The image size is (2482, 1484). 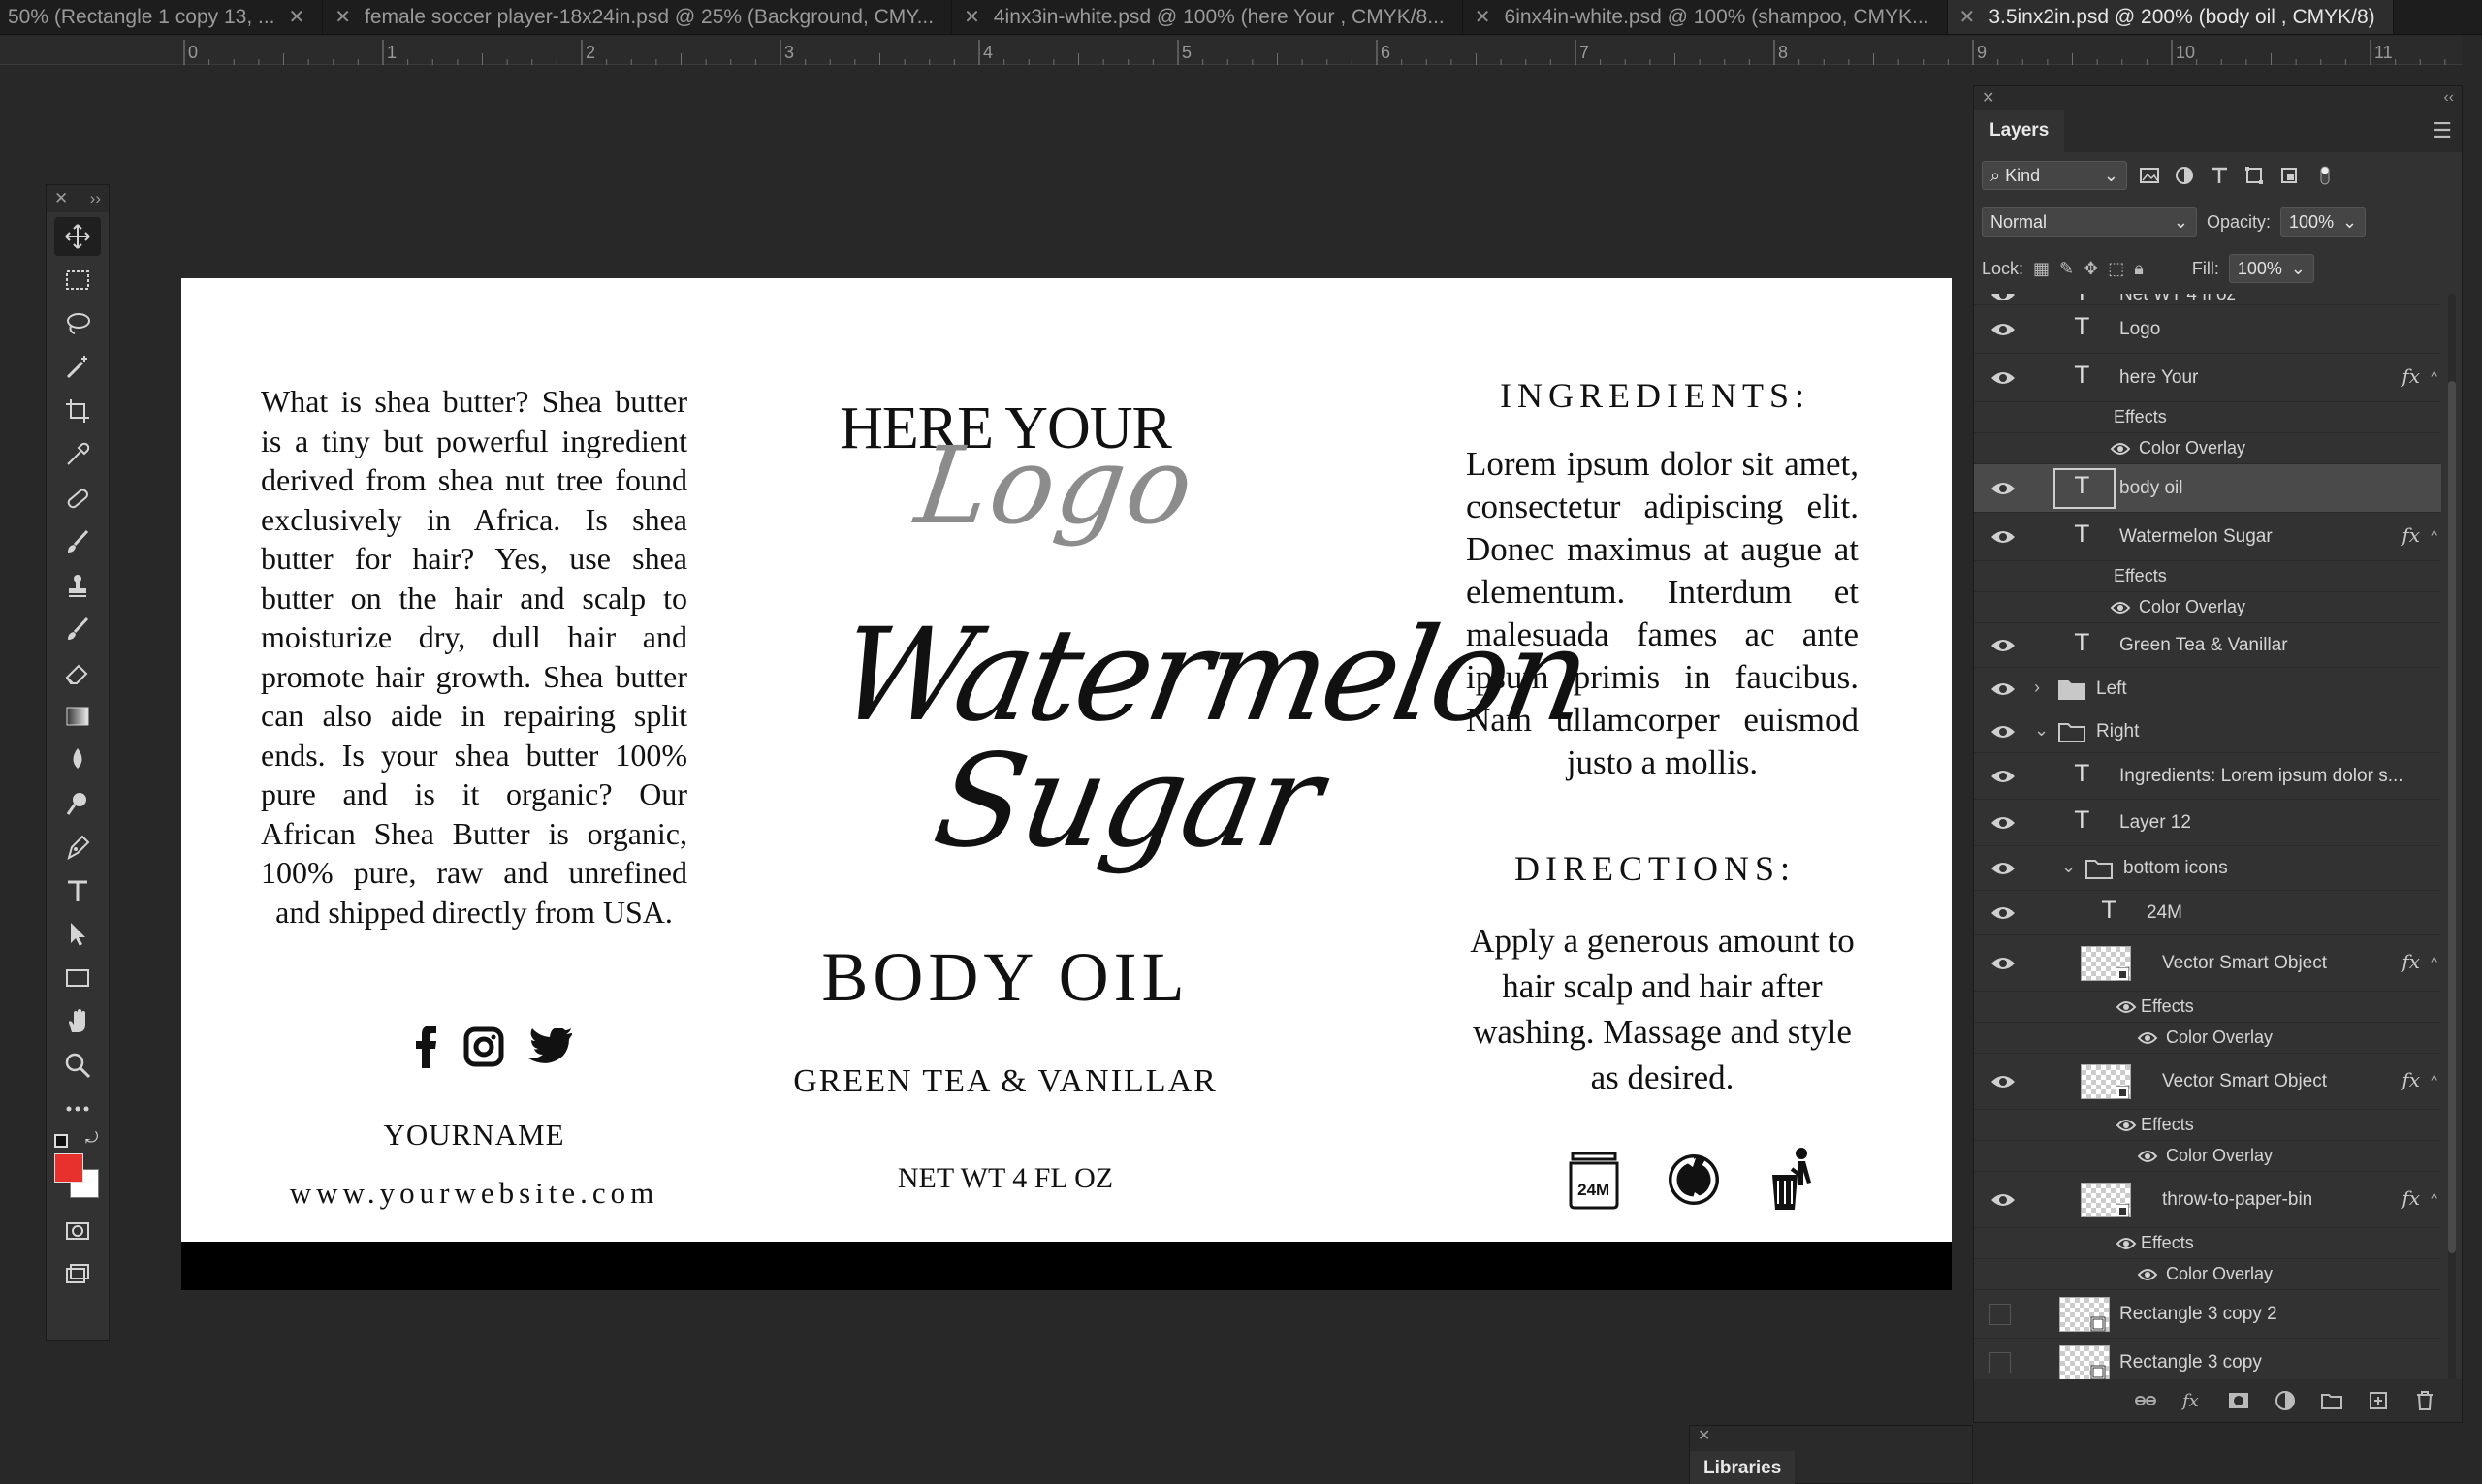 What do you see at coordinates (2000, 1363) in the screenshot?
I see `visibility-toggle` at bounding box center [2000, 1363].